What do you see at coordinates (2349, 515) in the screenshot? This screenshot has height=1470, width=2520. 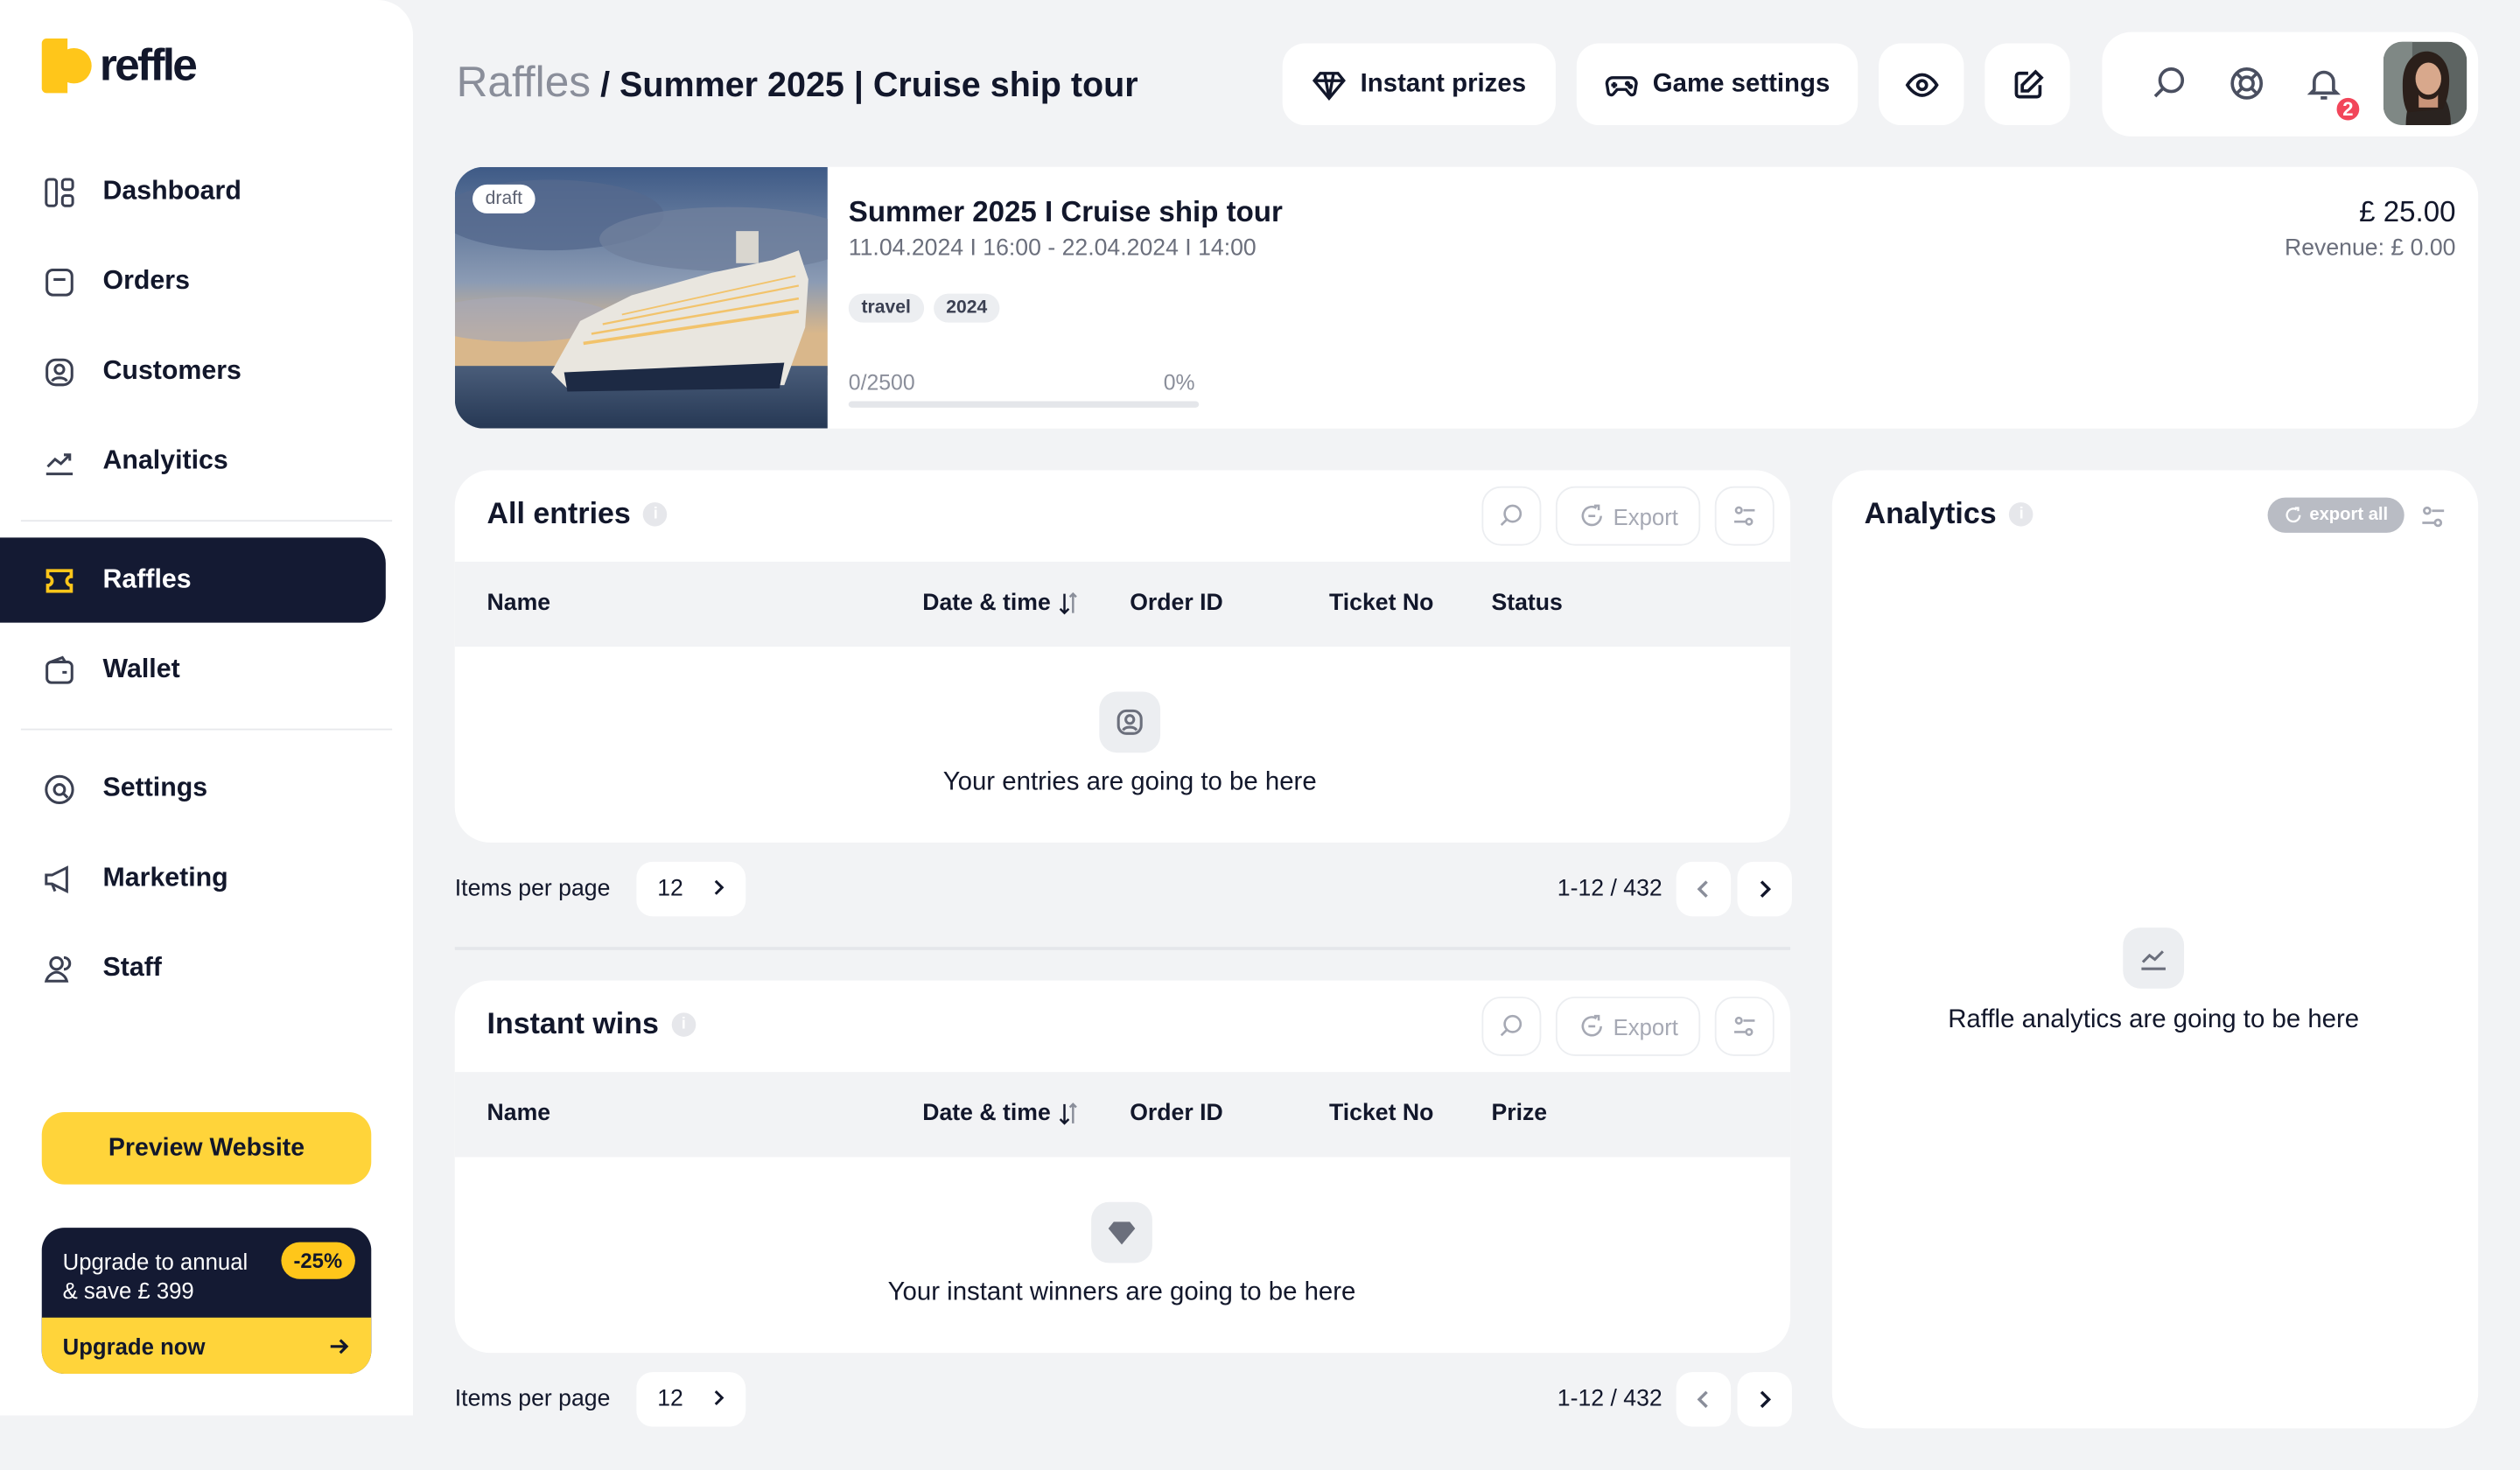 I see `export-all-label: export all` at bounding box center [2349, 515].